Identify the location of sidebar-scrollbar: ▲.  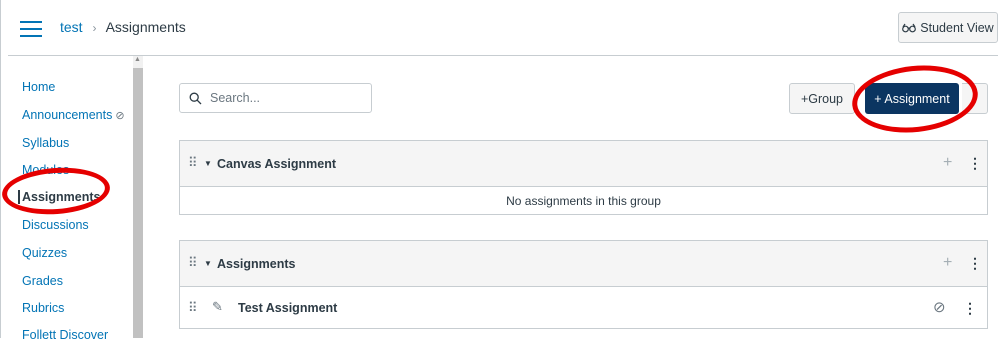
(138, 197).